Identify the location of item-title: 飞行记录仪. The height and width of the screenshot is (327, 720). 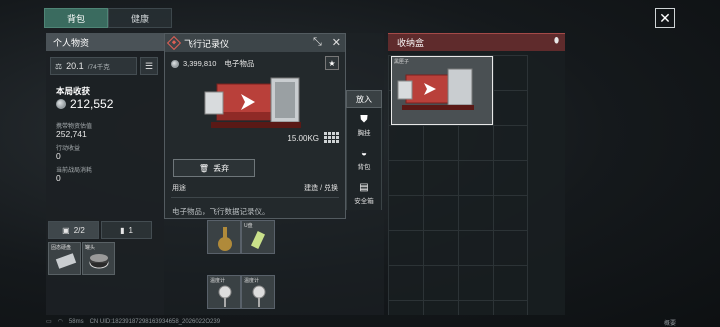
(207, 43).